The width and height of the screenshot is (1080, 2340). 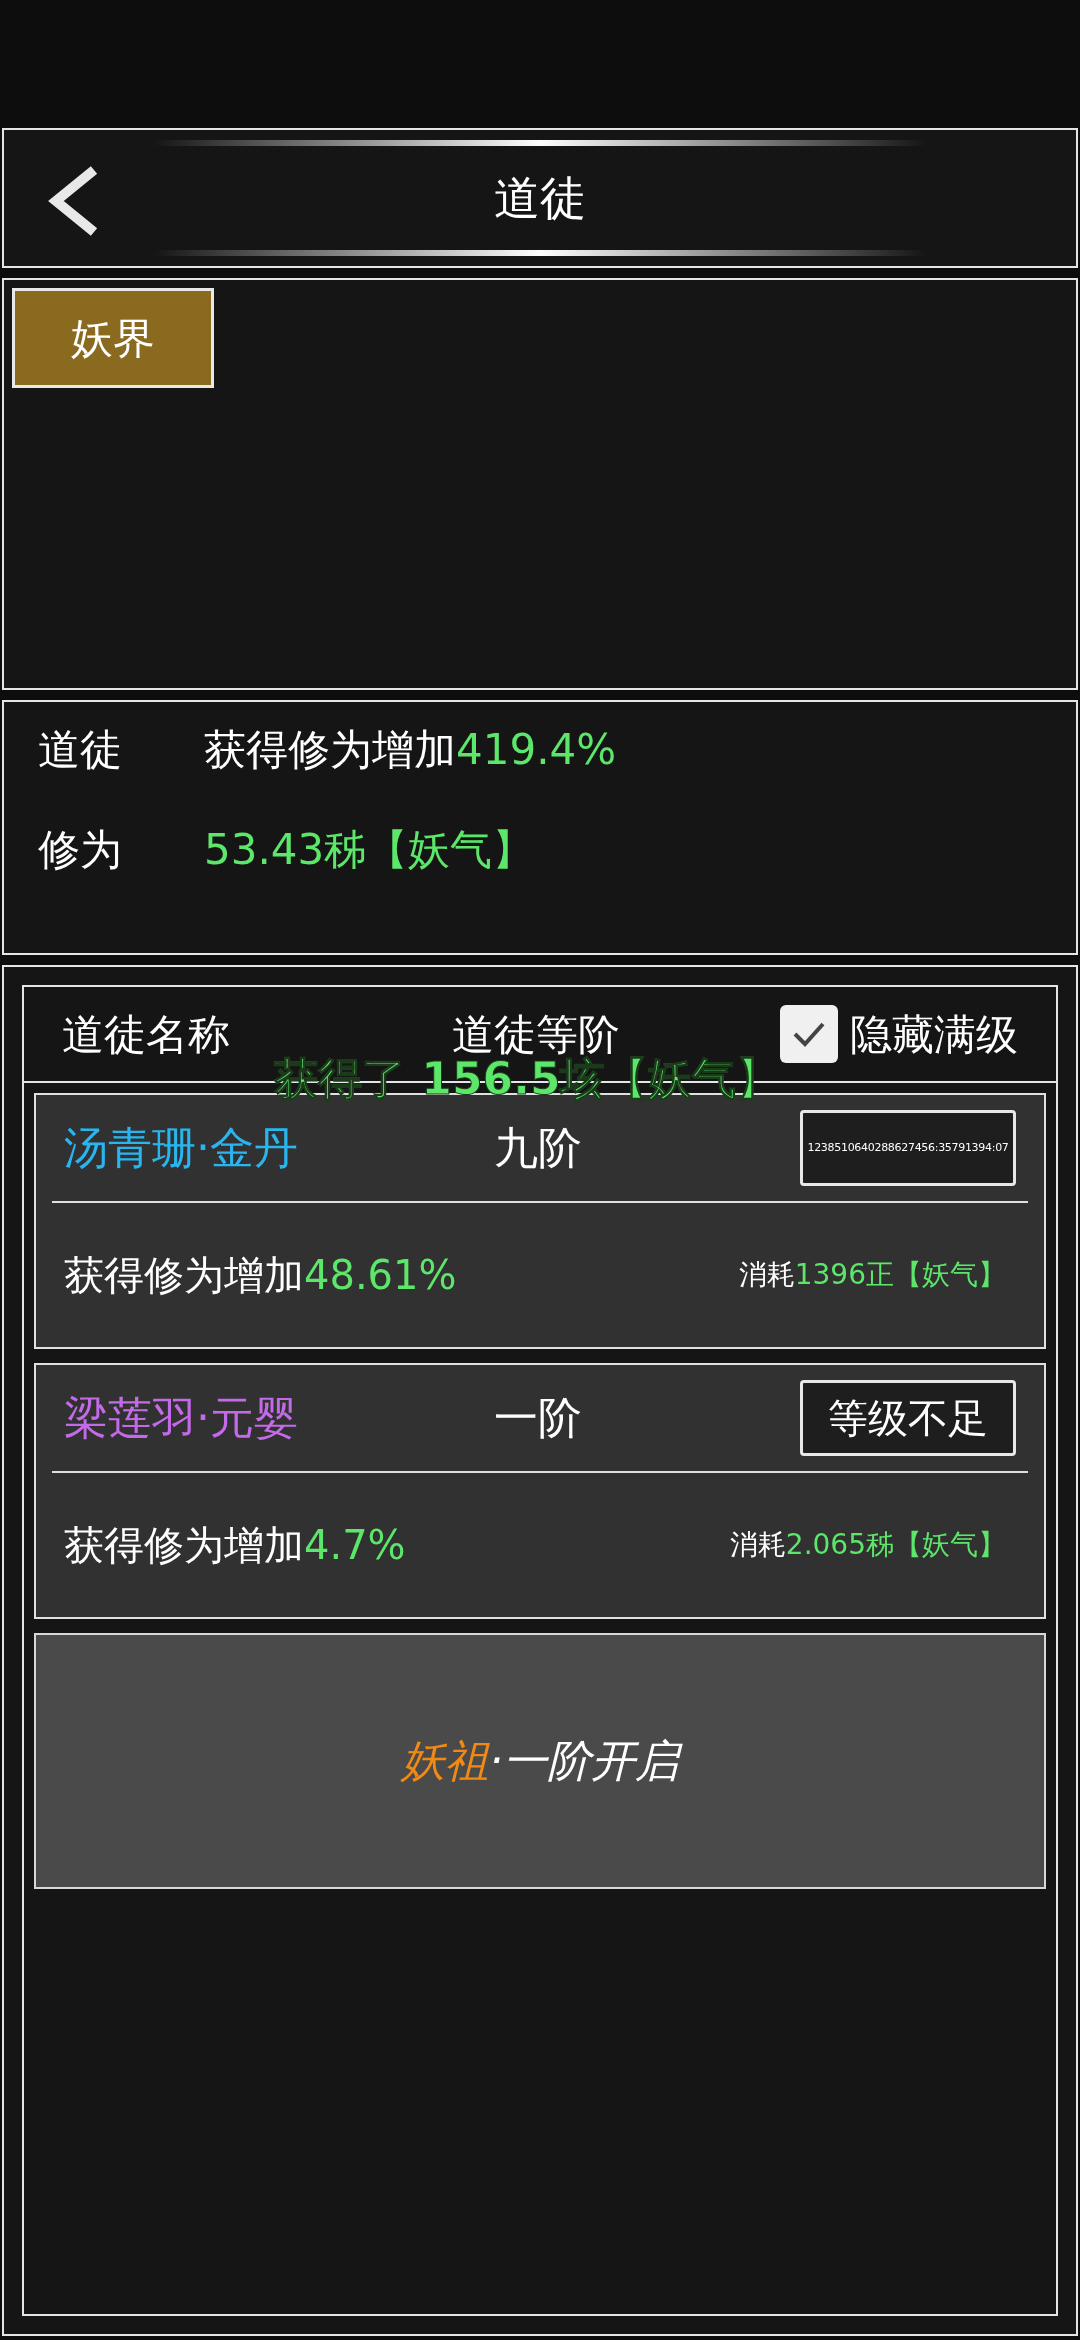 What do you see at coordinates (536, 1033) in the screenshot?
I see `column-header: 道徒等阶` at bounding box center [536, 1033].